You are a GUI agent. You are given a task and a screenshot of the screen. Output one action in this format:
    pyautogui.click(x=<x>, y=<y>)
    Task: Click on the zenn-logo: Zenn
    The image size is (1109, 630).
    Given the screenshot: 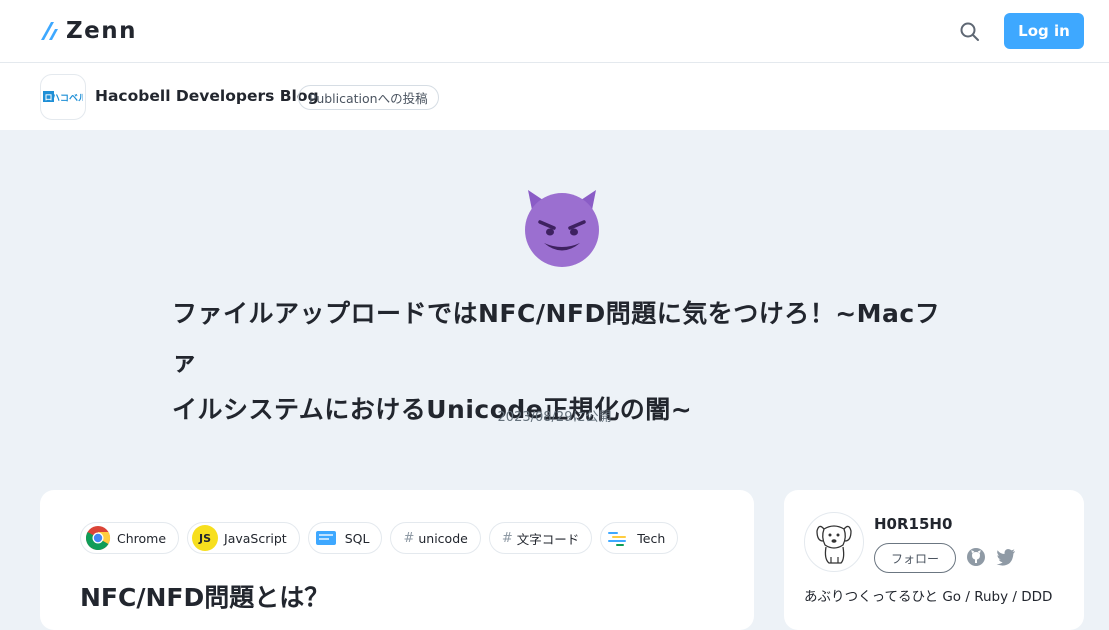 What is the action you would take?
    pyautogui.click(x=88, y=31)
    